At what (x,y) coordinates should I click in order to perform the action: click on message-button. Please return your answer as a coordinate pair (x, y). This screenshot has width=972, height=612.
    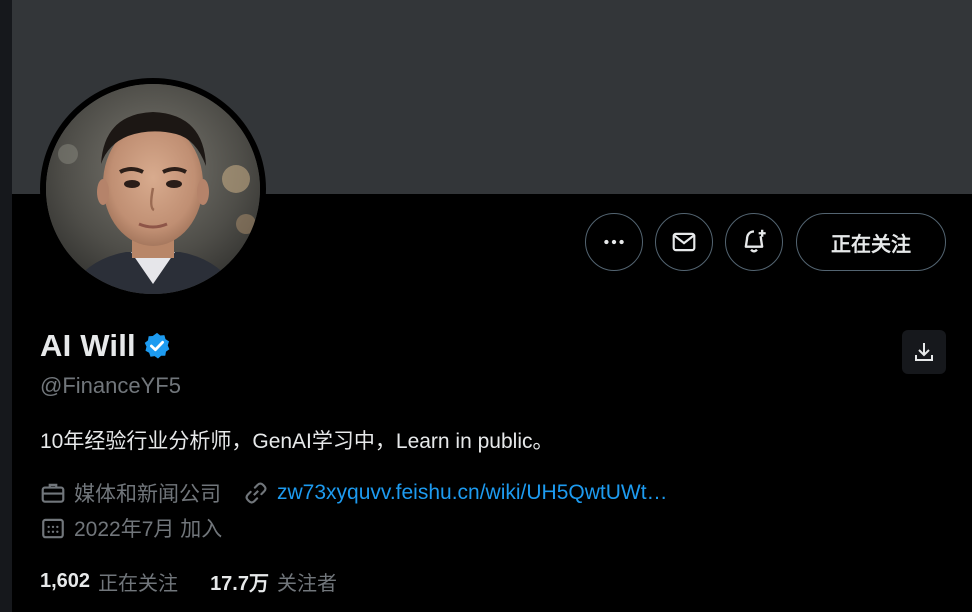
    Looking at the image, I should click on (684, 242).